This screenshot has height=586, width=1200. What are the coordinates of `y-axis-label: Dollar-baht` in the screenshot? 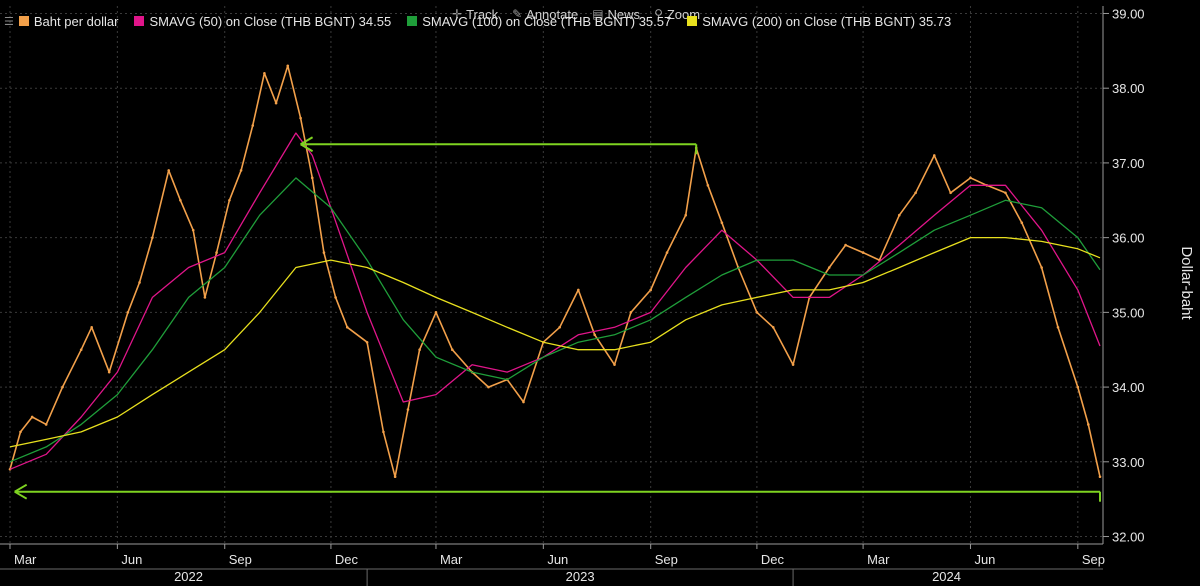 It's located at (1186, 283).